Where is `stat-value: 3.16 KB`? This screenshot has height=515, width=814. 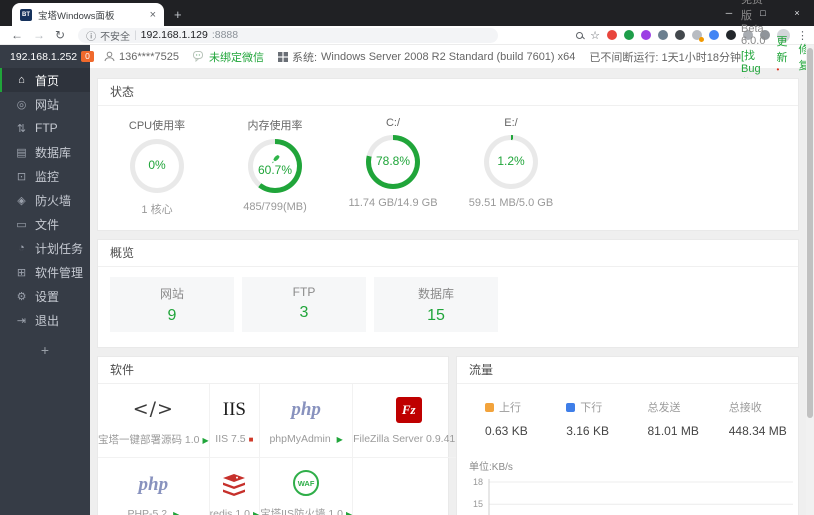
stat-value: 3.16 KB is located at coordinates (587, 431).